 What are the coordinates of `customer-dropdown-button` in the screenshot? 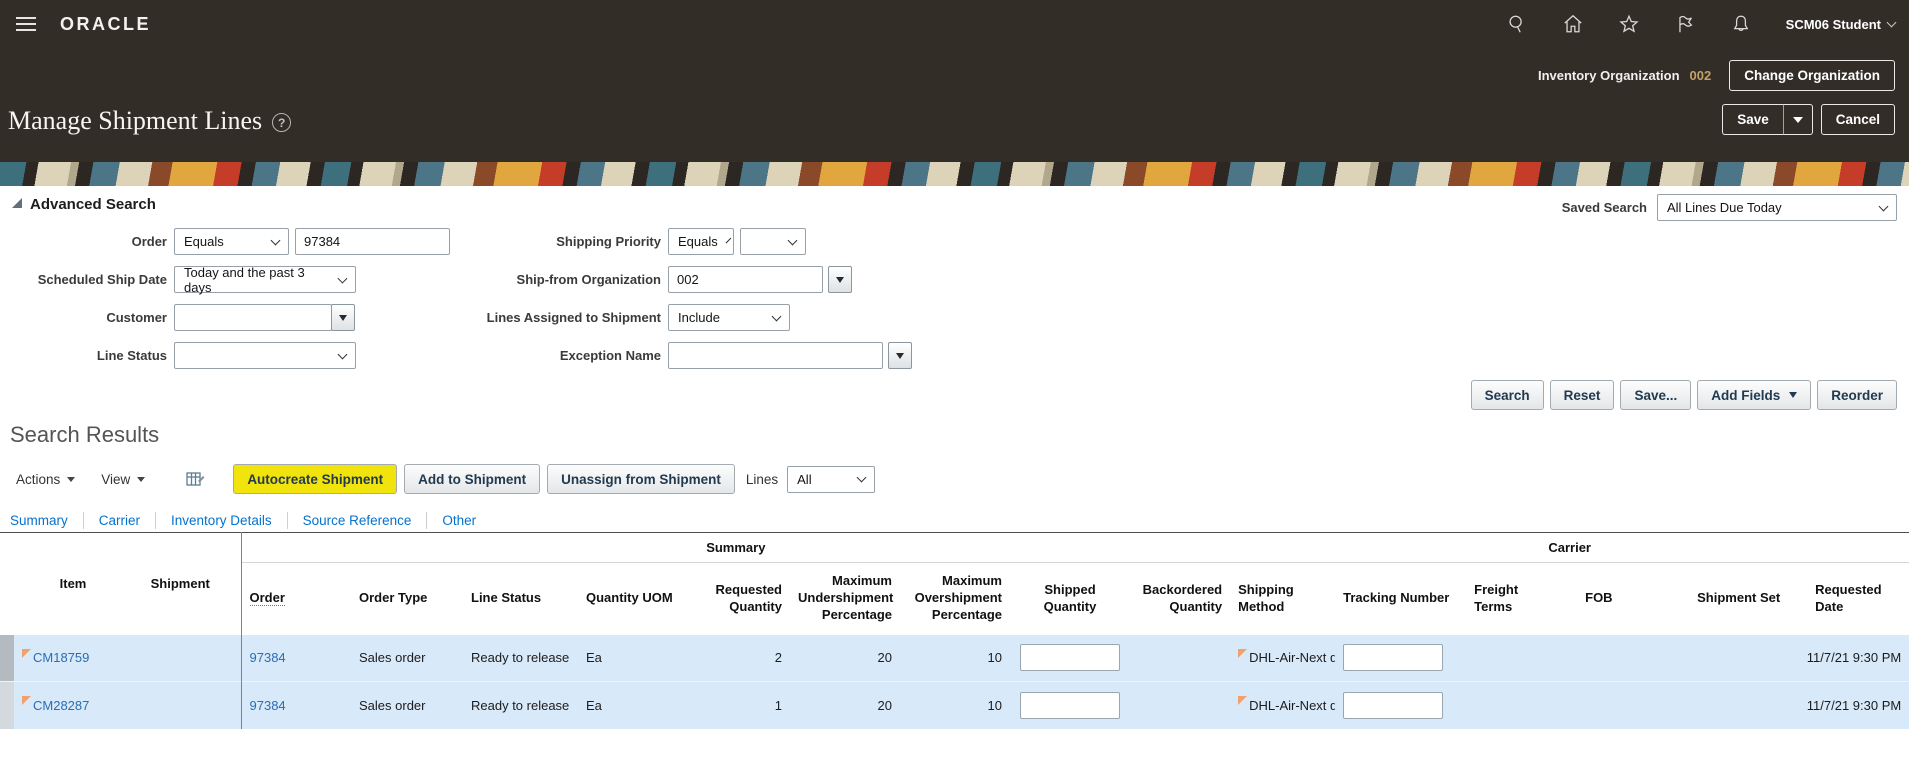 It's located at (343, 317).